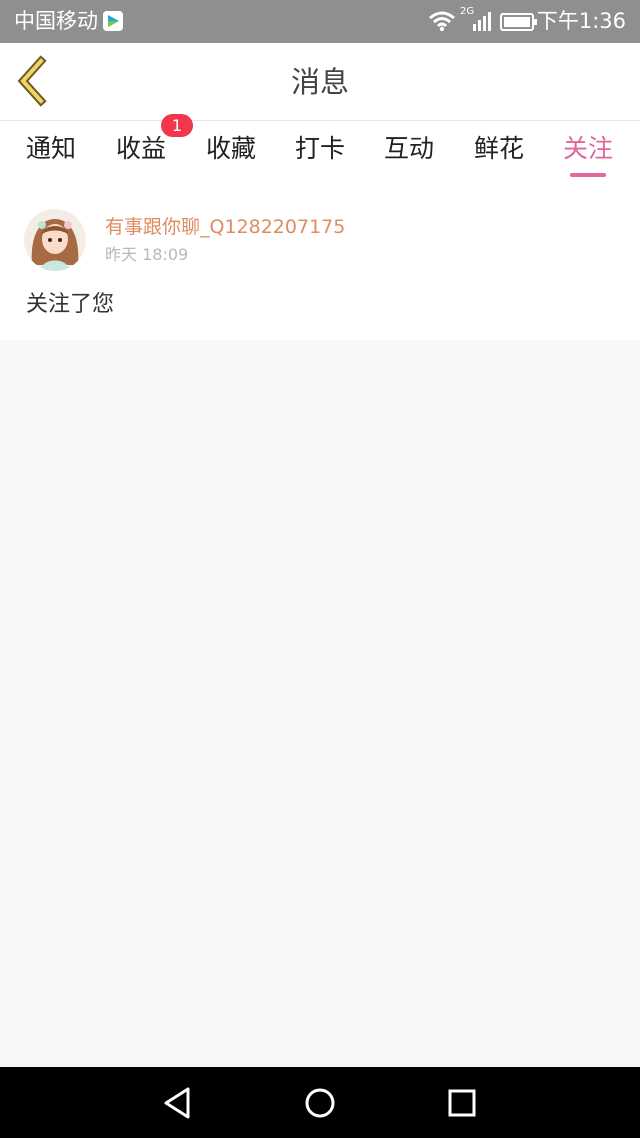  I want to click on triangle-back-icon, so click(177, 1103).